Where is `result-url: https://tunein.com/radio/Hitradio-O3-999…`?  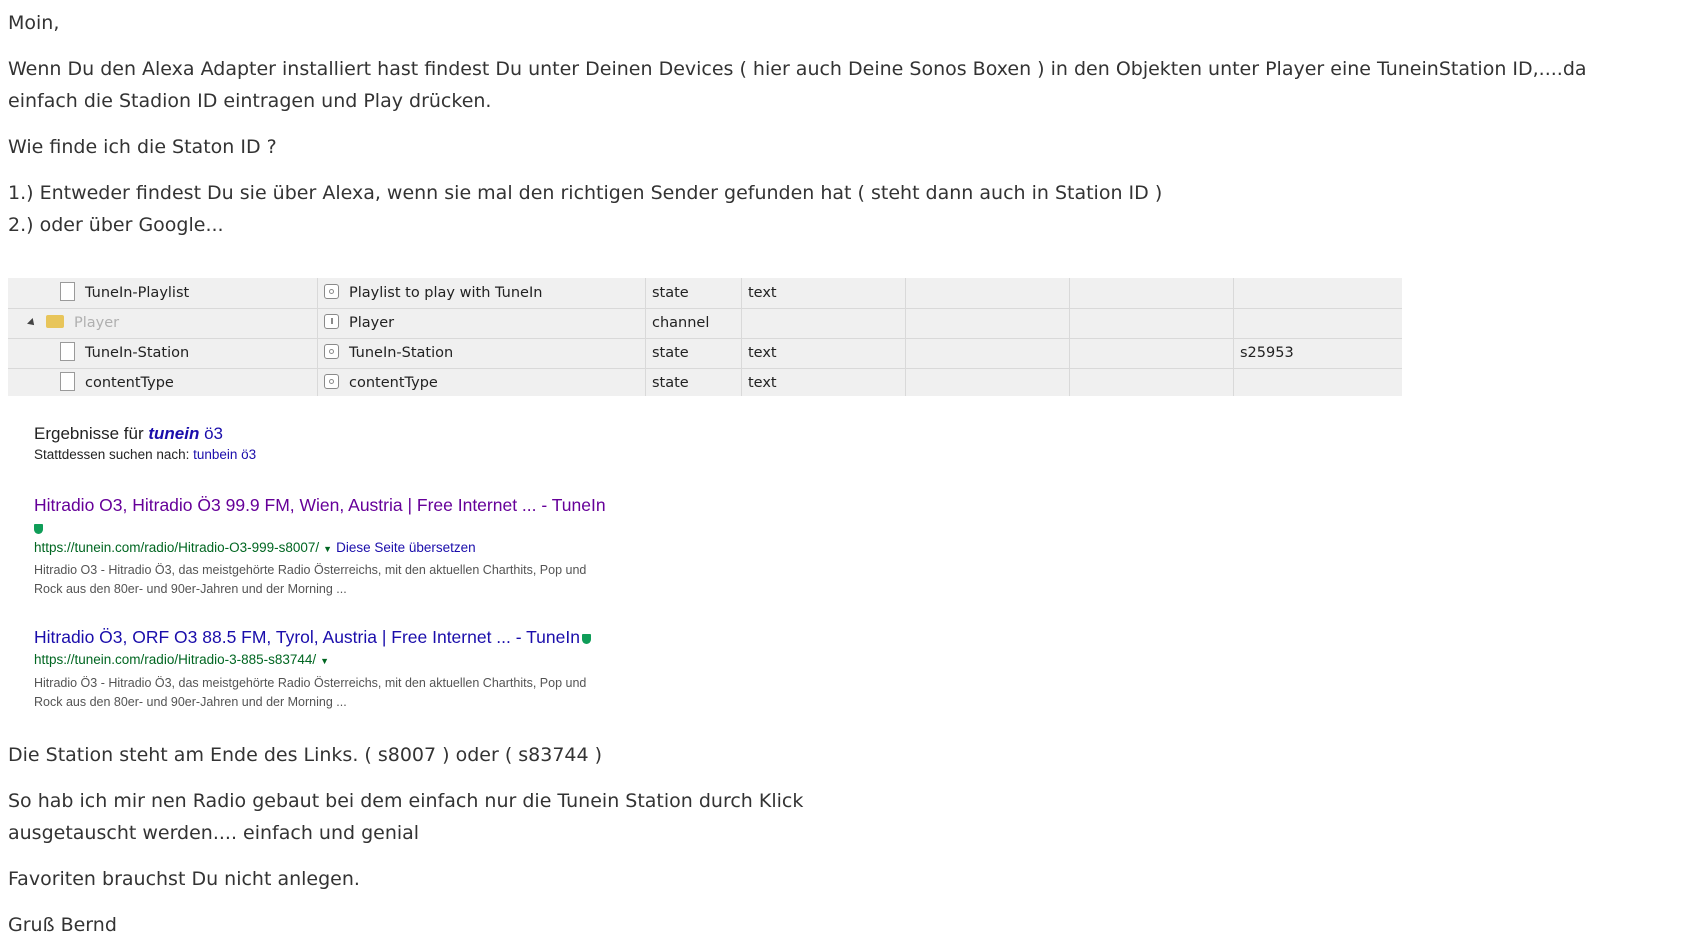
result-url: https://tunein.com/radio/Hitradio-O3-999… is located at coordinates (255, 547).